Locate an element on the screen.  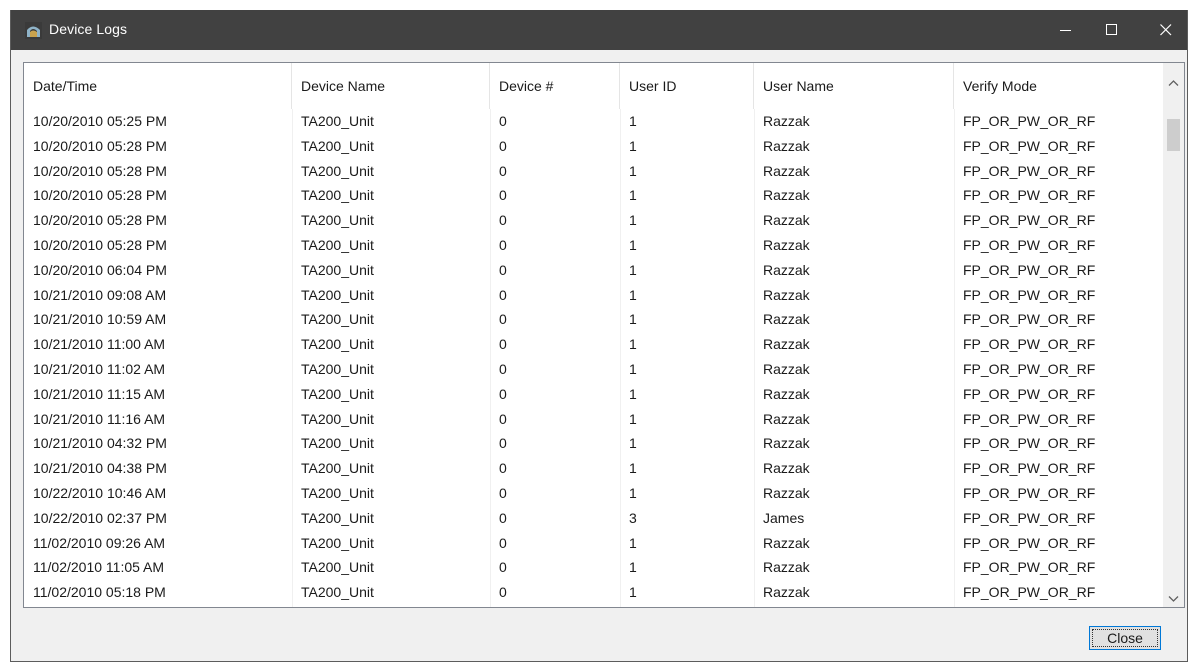
column-header-verify-mode: Verify Mode is located at coordinates (1059, 86).